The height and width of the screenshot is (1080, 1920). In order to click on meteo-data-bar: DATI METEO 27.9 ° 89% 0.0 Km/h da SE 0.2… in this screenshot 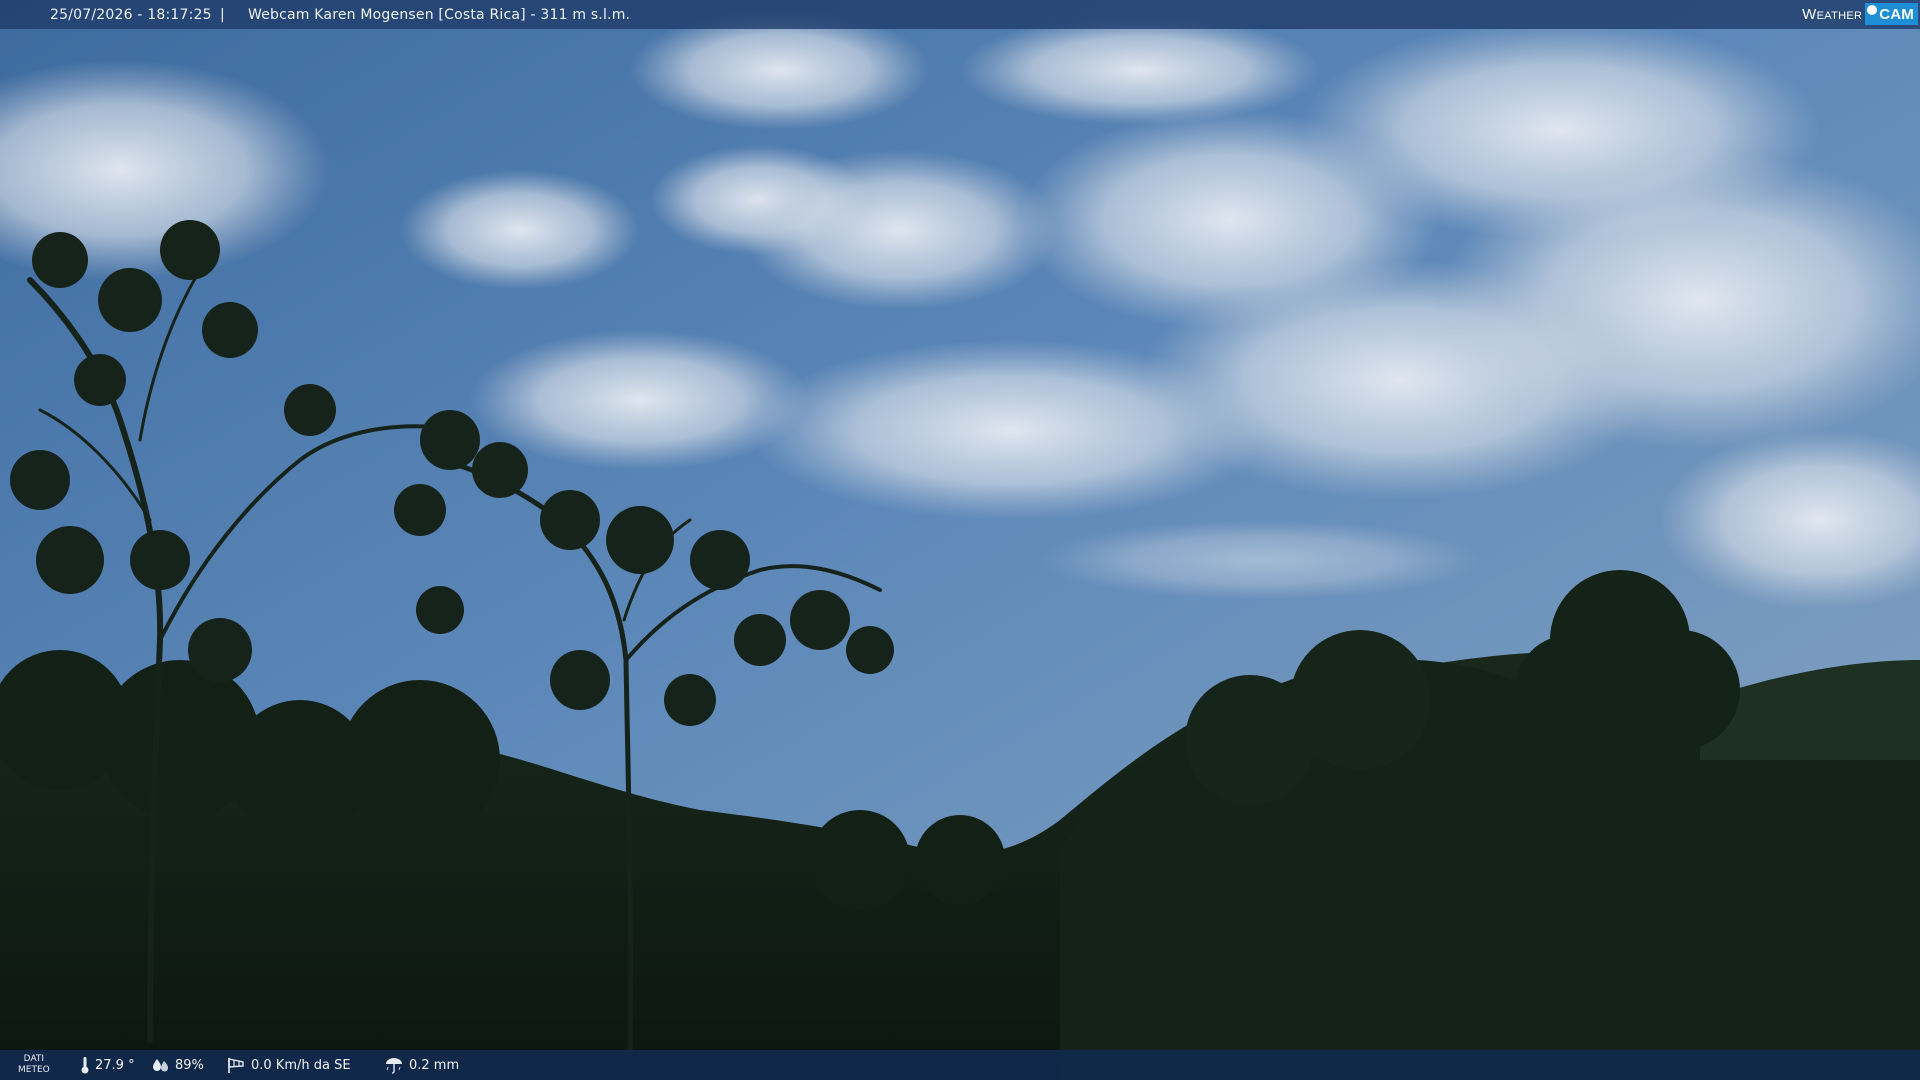, I will do `click(960, 1065)`.